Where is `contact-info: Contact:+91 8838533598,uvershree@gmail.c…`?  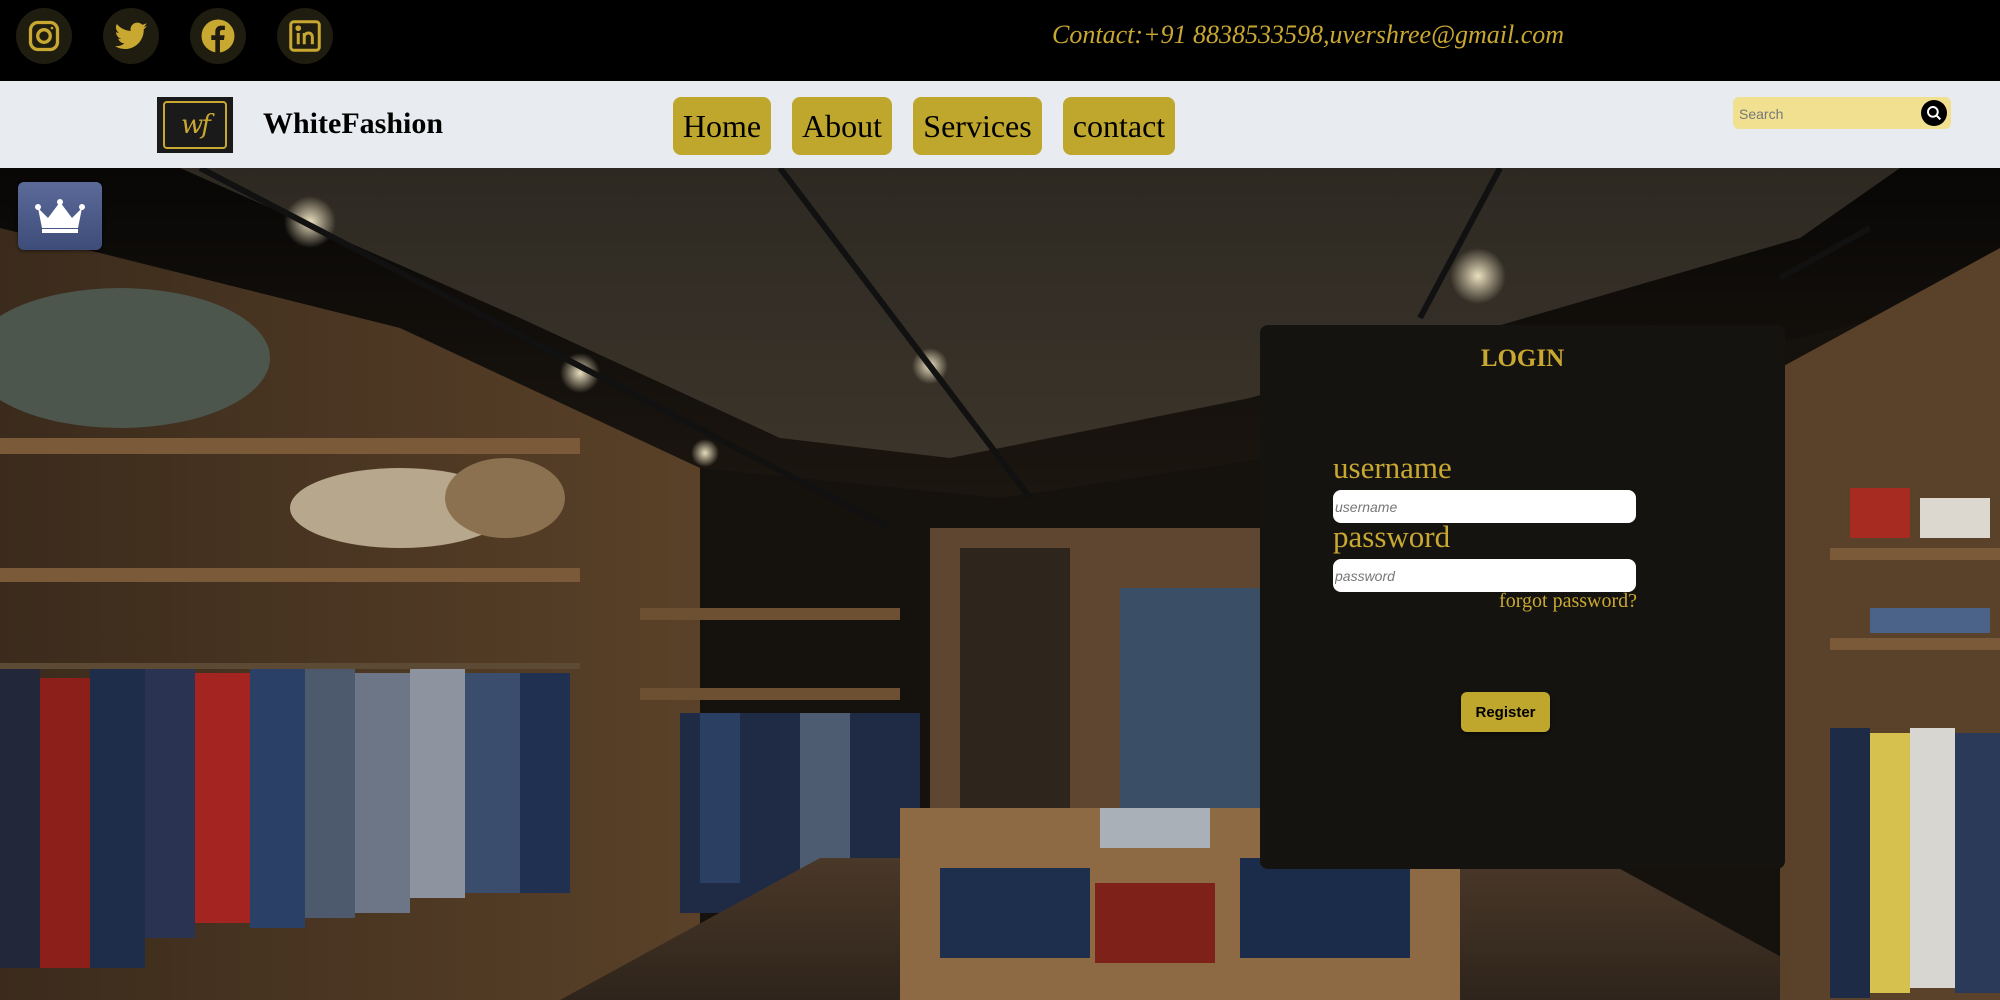
contact-info: Contact:+91 8838533598,uvershree@gmail.c… is located at coordinates (1308, 34).